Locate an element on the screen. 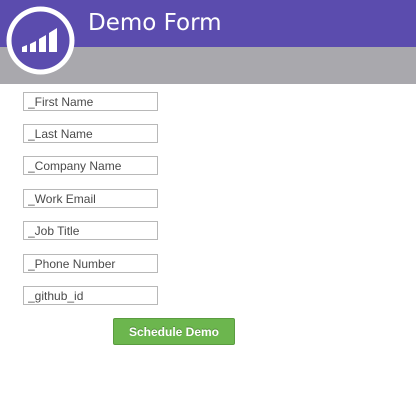  phone-number-field is located at coordinates (90, 263).